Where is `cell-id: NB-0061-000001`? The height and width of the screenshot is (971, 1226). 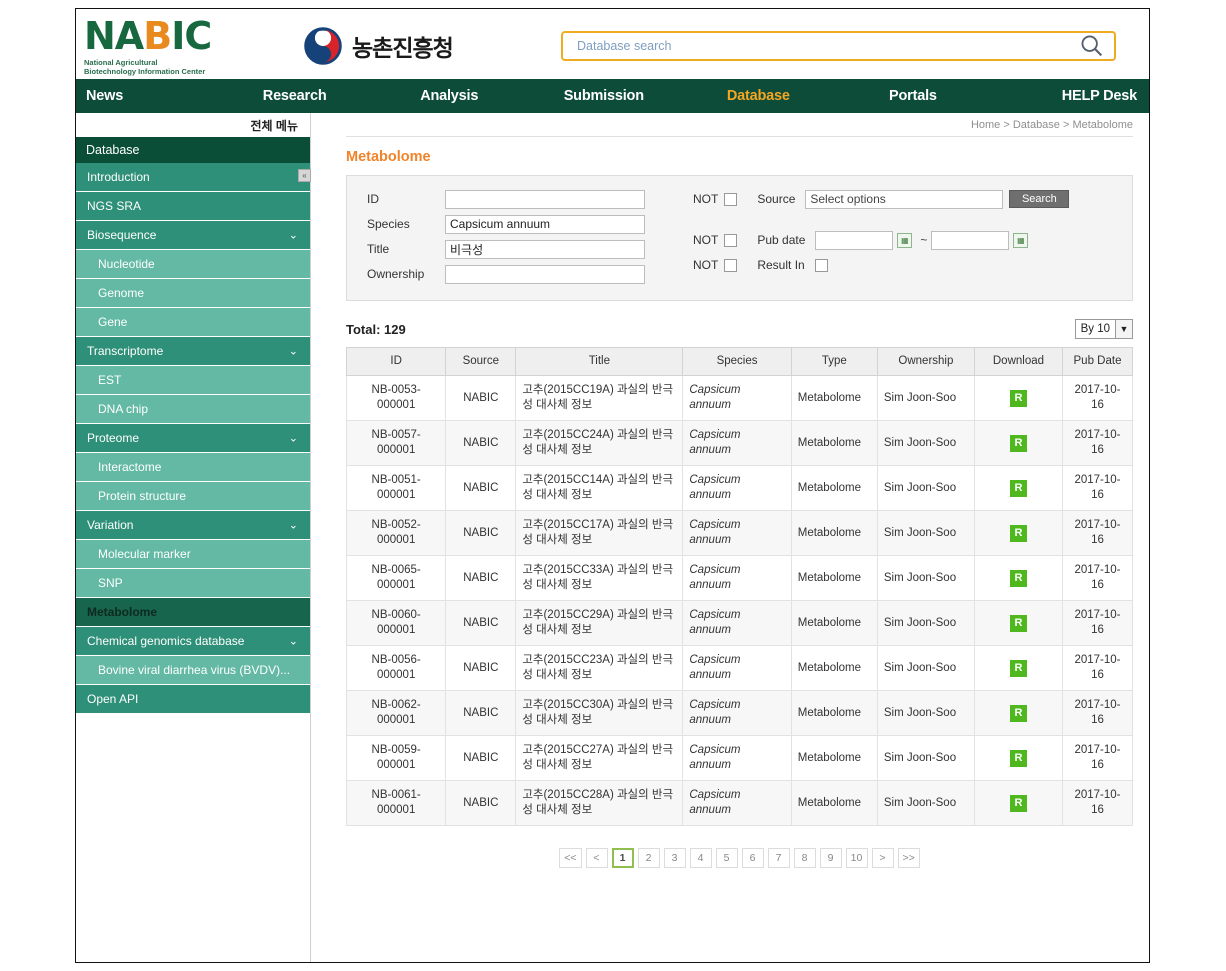 cell-id: NB-0061-000001 is located at coordinates (396, 803).